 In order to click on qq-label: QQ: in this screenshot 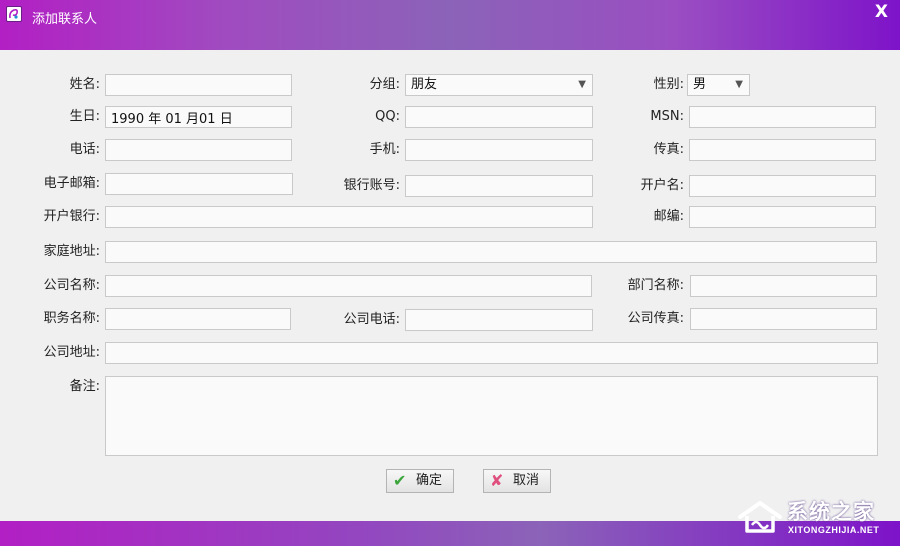, I will do `click(387, 116)`.